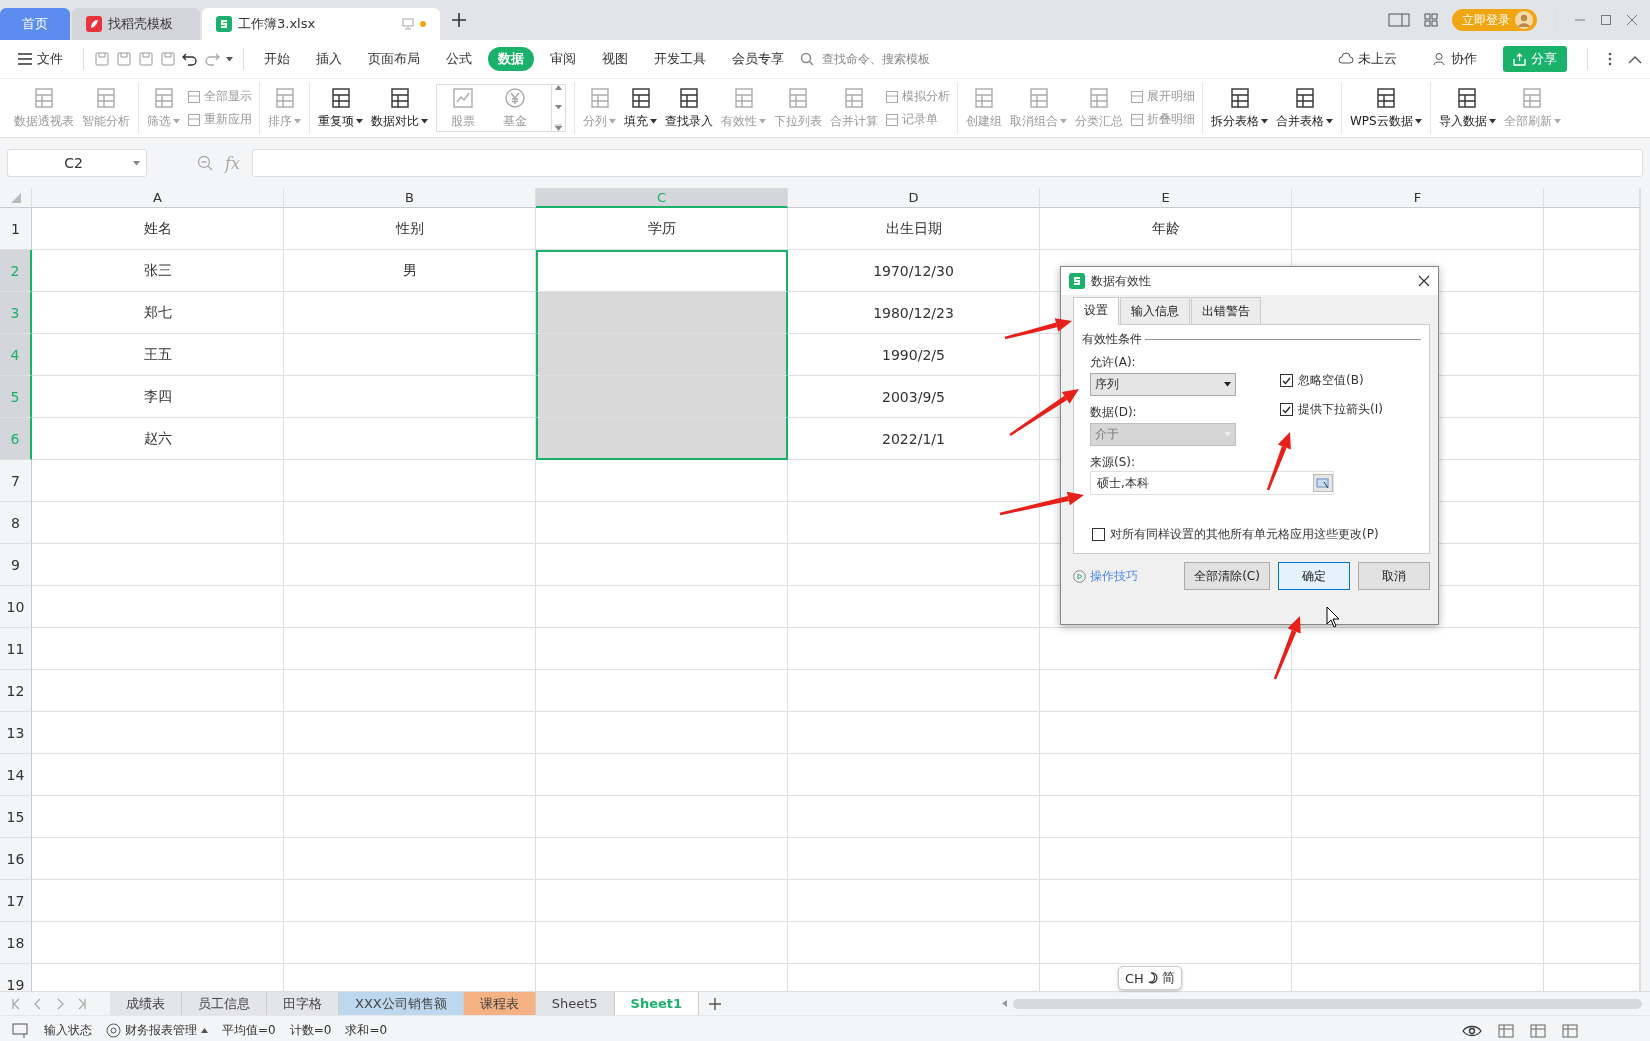 The width and height of the screenshot is (1650, 1041). I want to click on finance-report-button: 财务报表管理, so click(157, 1030).